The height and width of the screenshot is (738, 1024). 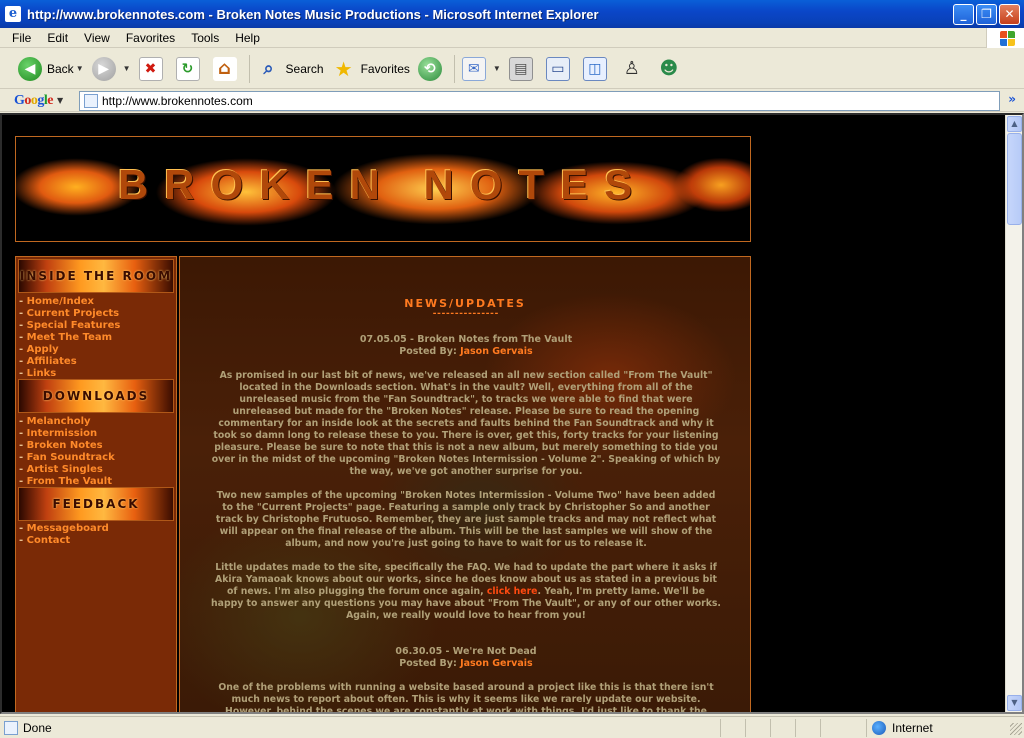 What do you see at coordinates (33, 101) in the screenshot?
I see `google-toolbar-logo: Google` at bounding box center [33, 101].